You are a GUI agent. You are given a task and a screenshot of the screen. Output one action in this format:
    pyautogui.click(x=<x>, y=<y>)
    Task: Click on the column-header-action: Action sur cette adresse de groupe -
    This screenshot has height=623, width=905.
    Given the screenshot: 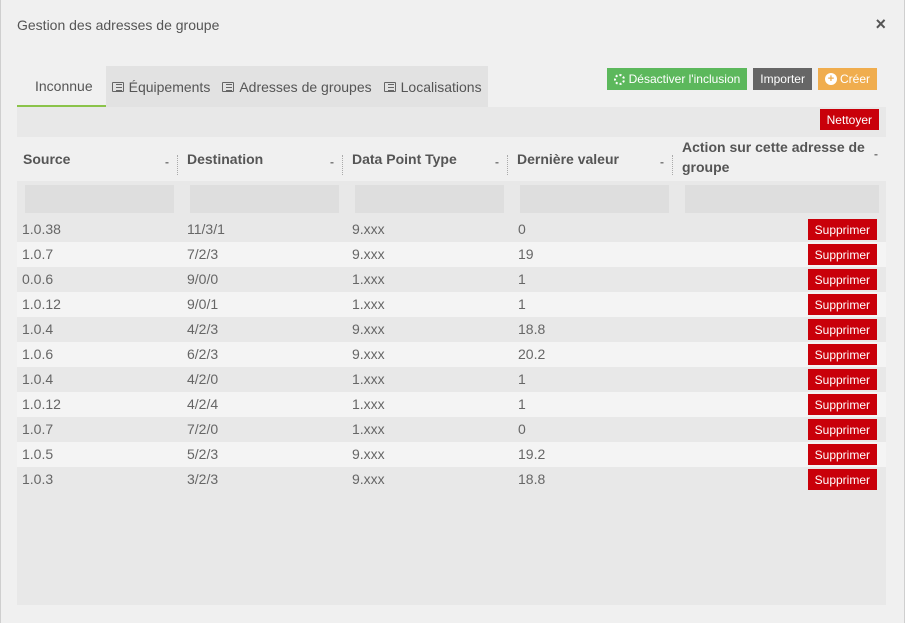 What is the action you would take?
    pyautogui.click(x=780, y=157)
    